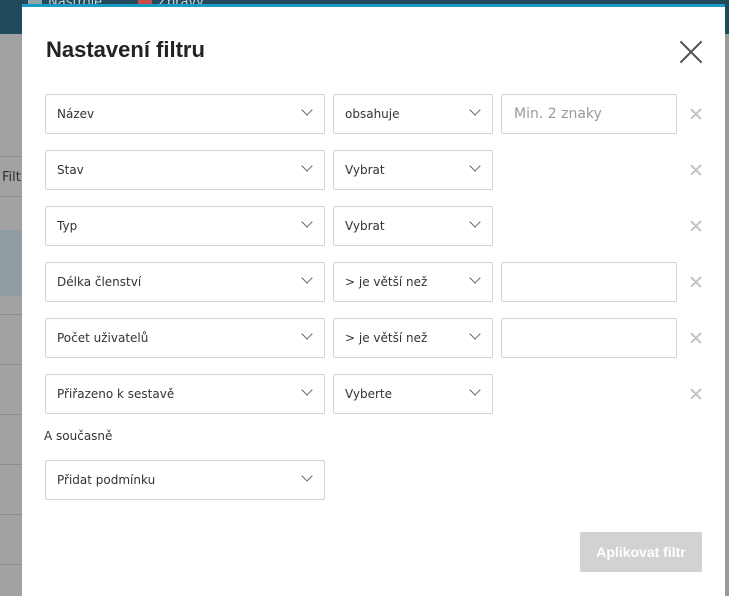  I want to click on filter-field-select: Stav, so click(185, 170).